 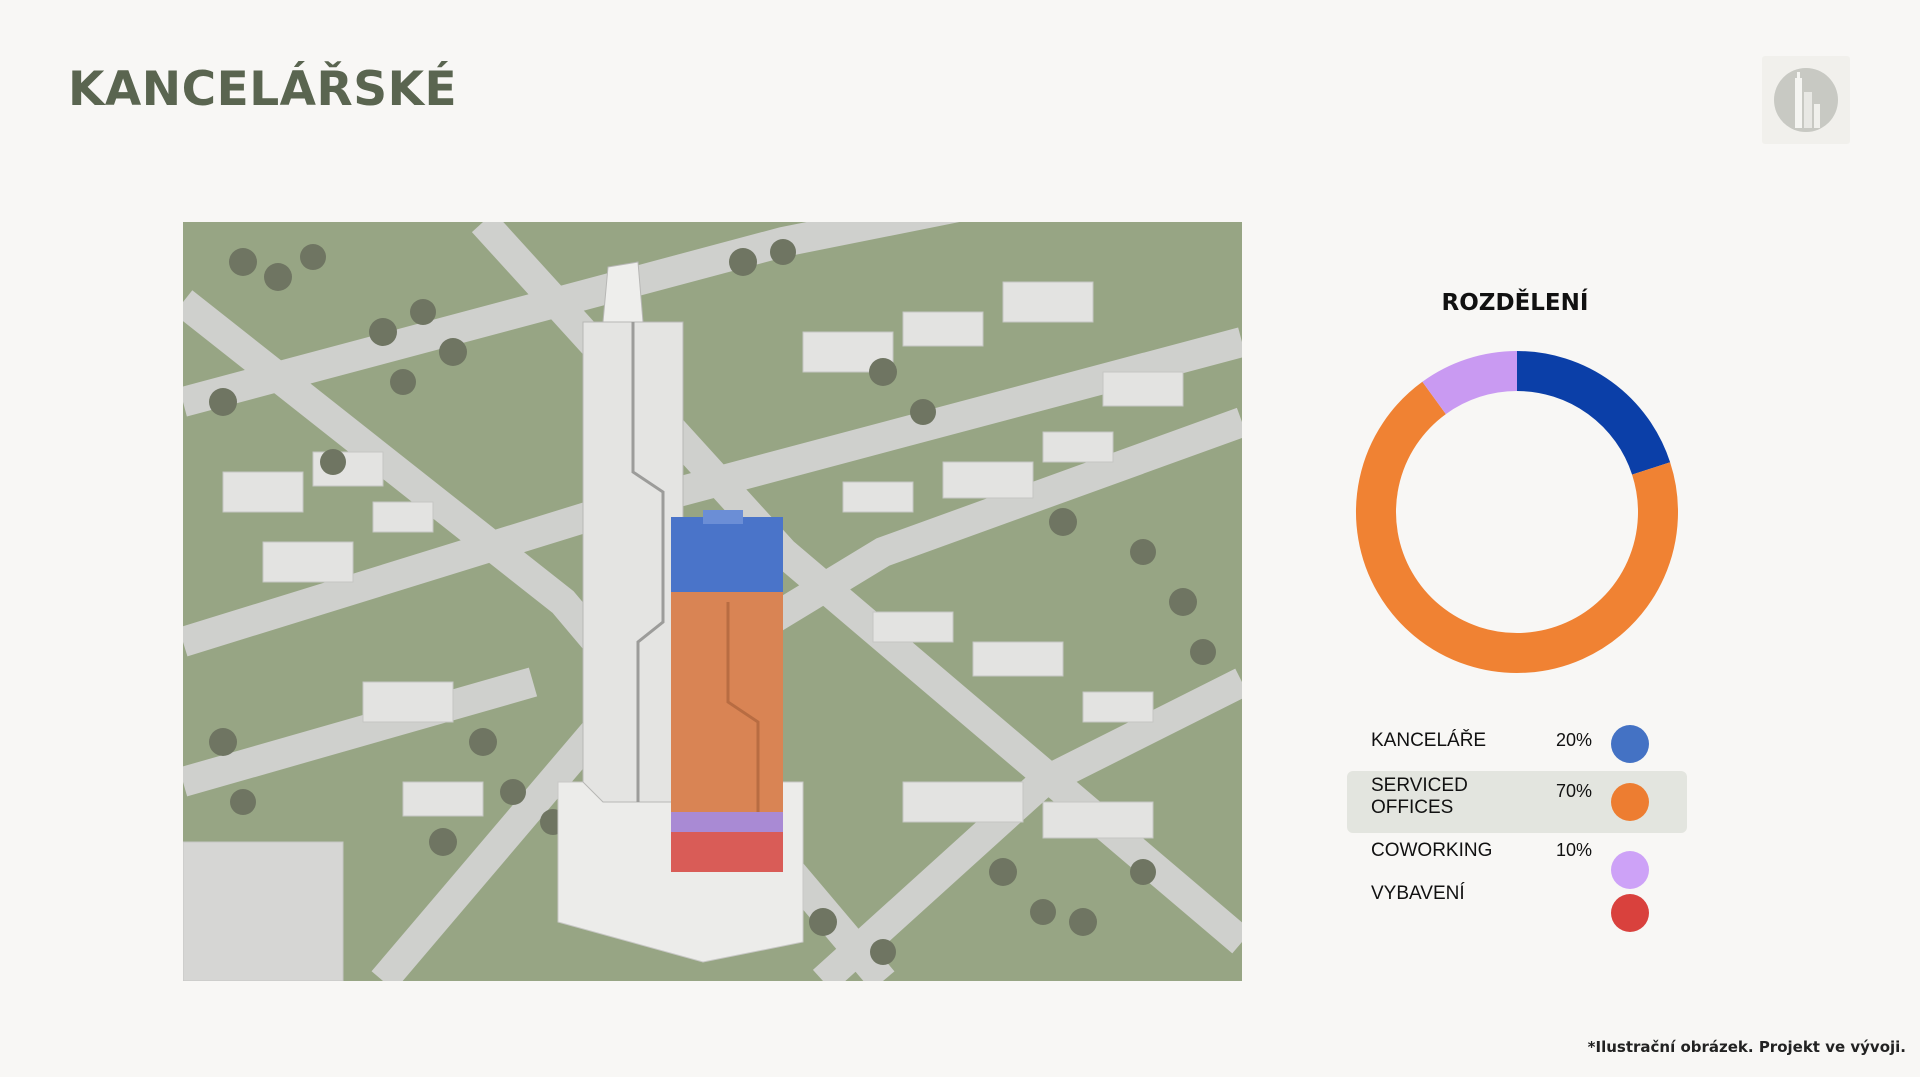 I want to click on legend-percent: 10%, so click(x=1574, y=850).